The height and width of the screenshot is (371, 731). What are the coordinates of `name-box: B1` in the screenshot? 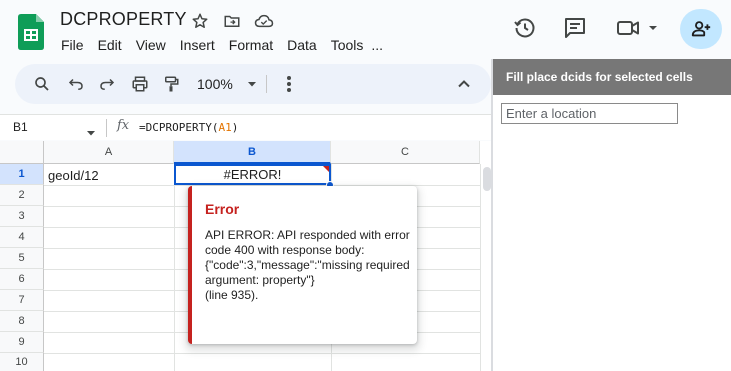 It's located at (20, 127).